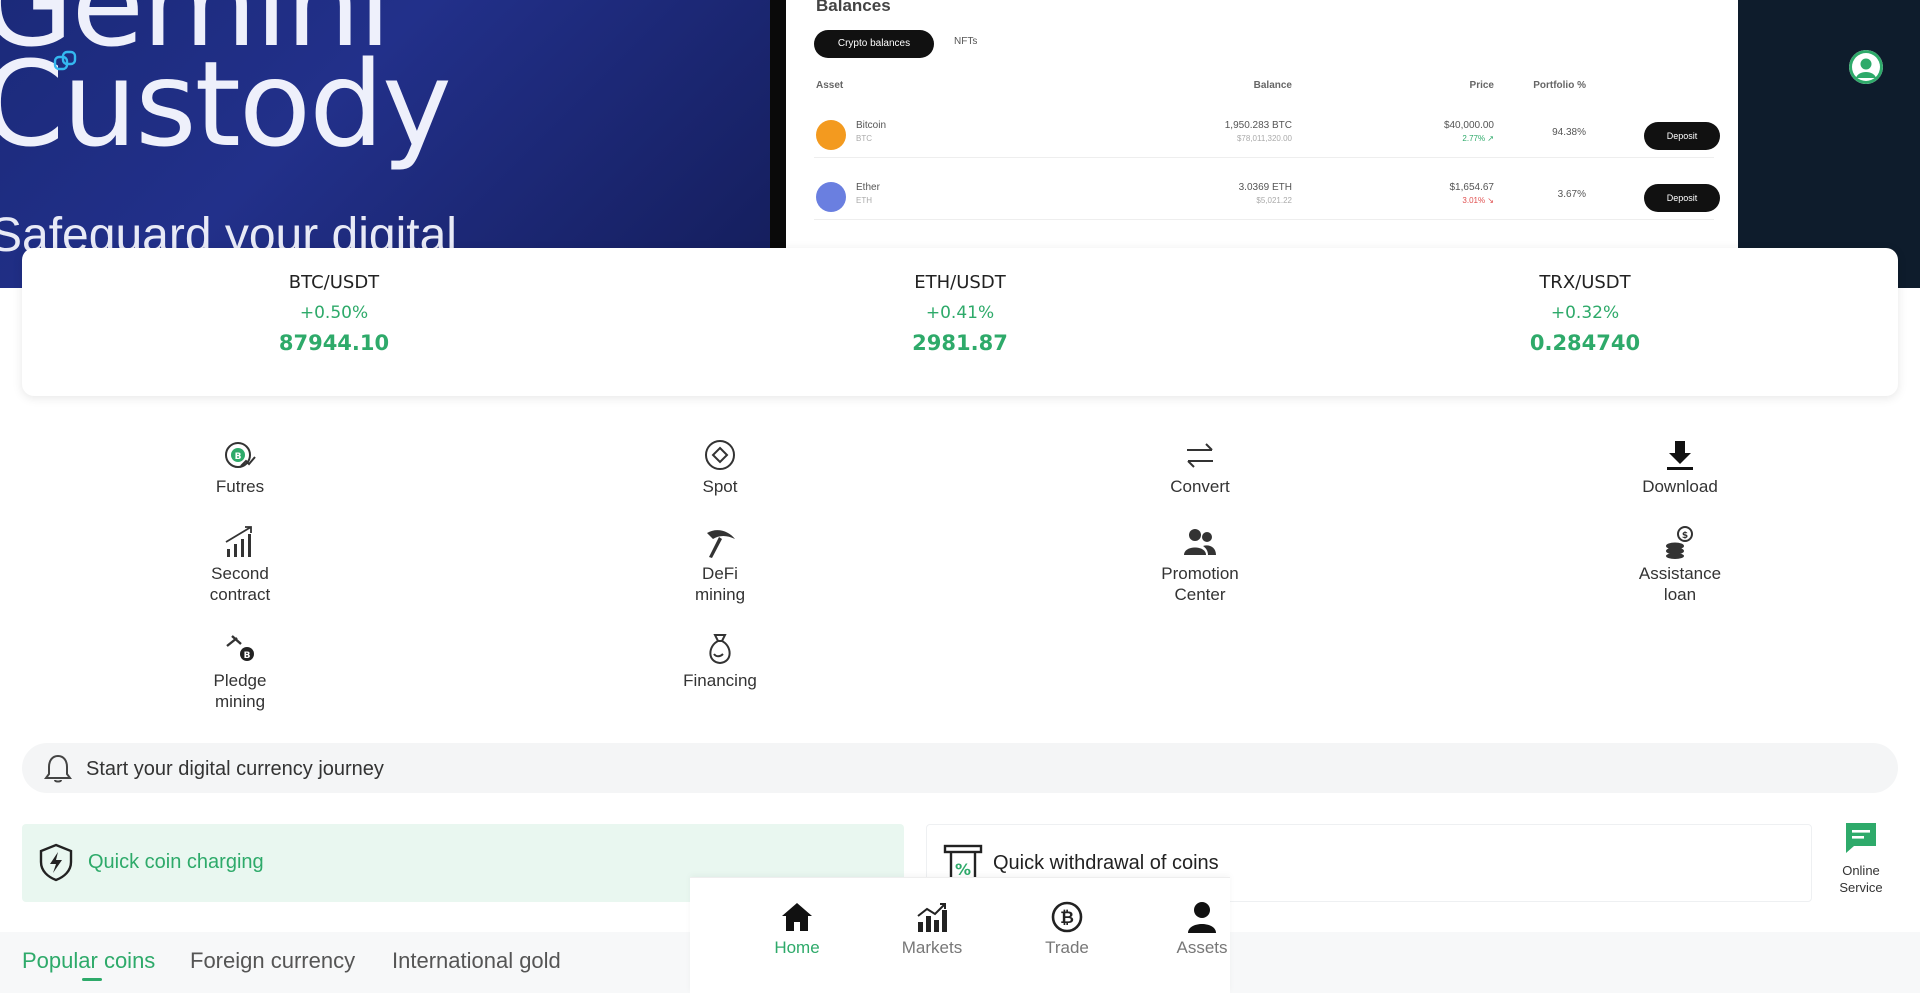  What do you see at coordinates (932, 947) in the screenshot?
I see `nav-label: Markets` at bounding box center [932, 947].